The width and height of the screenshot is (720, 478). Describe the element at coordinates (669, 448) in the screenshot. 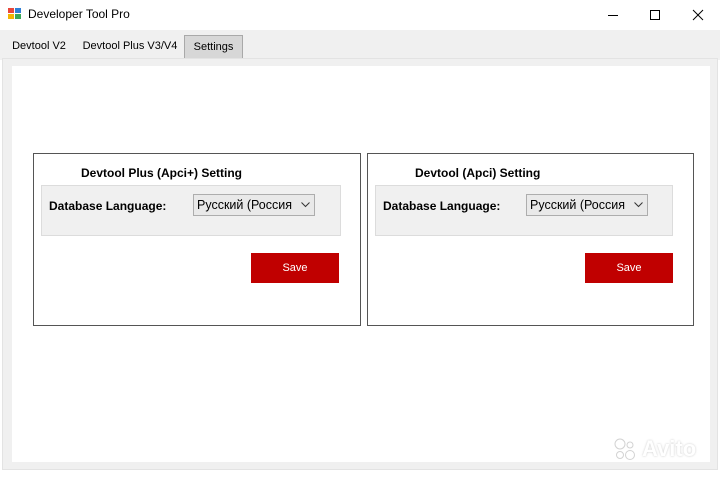

I see `watermark-text: Avito` at that location.